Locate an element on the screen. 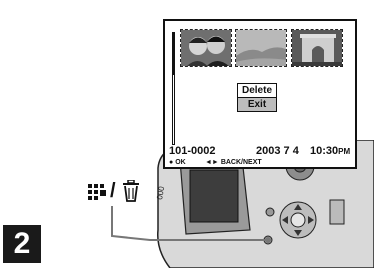  back-next-guide: ◄► BACK/NEXT is located at coordinates (233, 162).